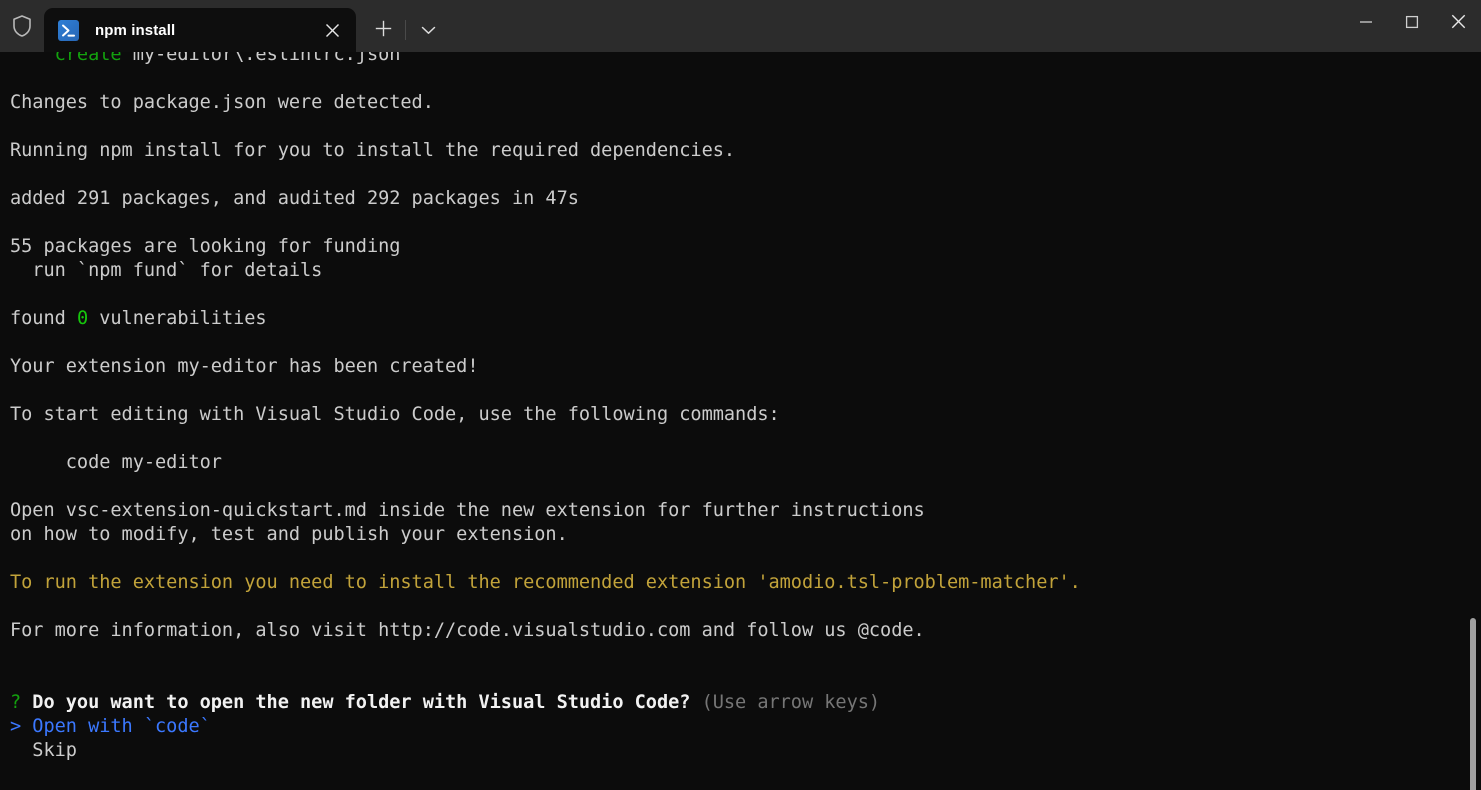  I want to click on terminal-text: ?, so click(16, 702).